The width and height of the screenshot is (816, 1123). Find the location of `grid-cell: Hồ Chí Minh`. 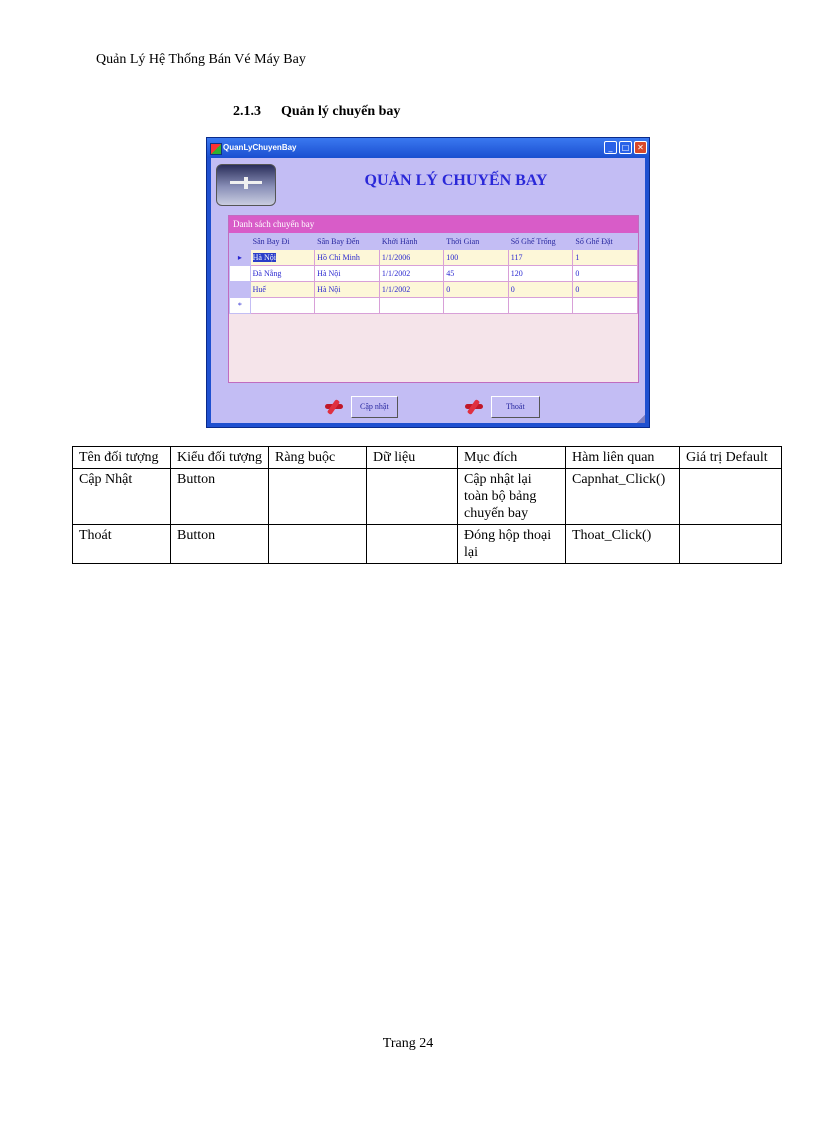

grid-cell: Hồ Chí Minh is located at coordinates (347, 257).